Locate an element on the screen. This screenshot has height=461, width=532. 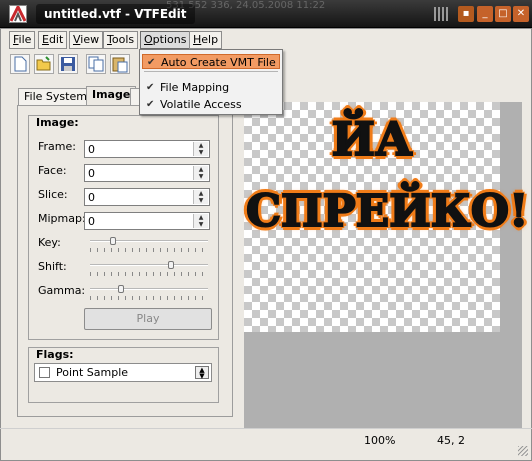
key-slider is located at coordinates (149, 241).